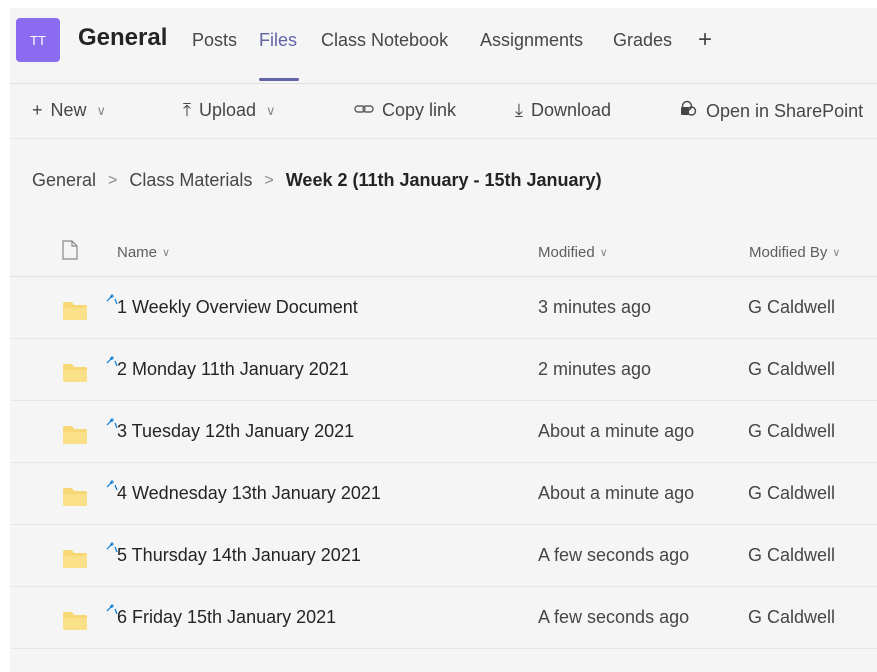 Image resolution: width=877 pixels, height=672 pixels. I want to click on breadcrumb-current: Week 2 (11th January - 15th January), so click(443, 180).